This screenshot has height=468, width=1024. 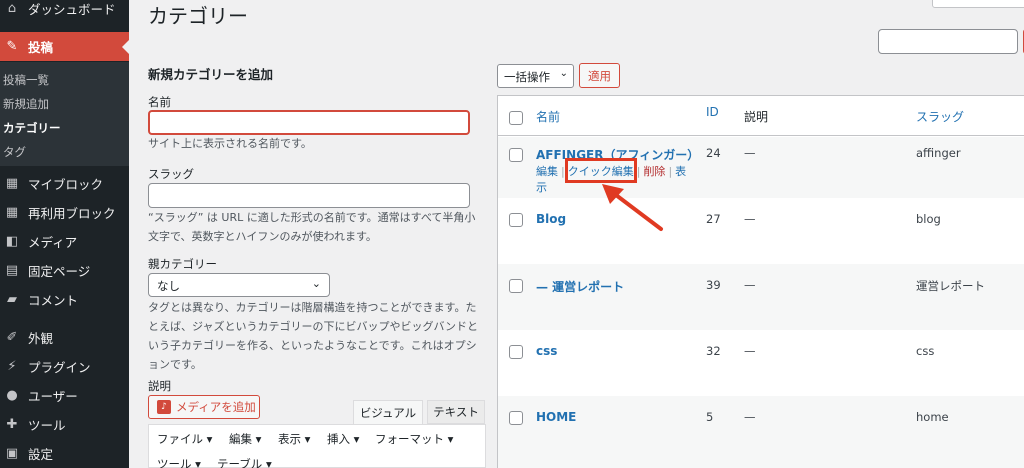 I want to click on page-icon: ▤, so click(x=12, y=270).